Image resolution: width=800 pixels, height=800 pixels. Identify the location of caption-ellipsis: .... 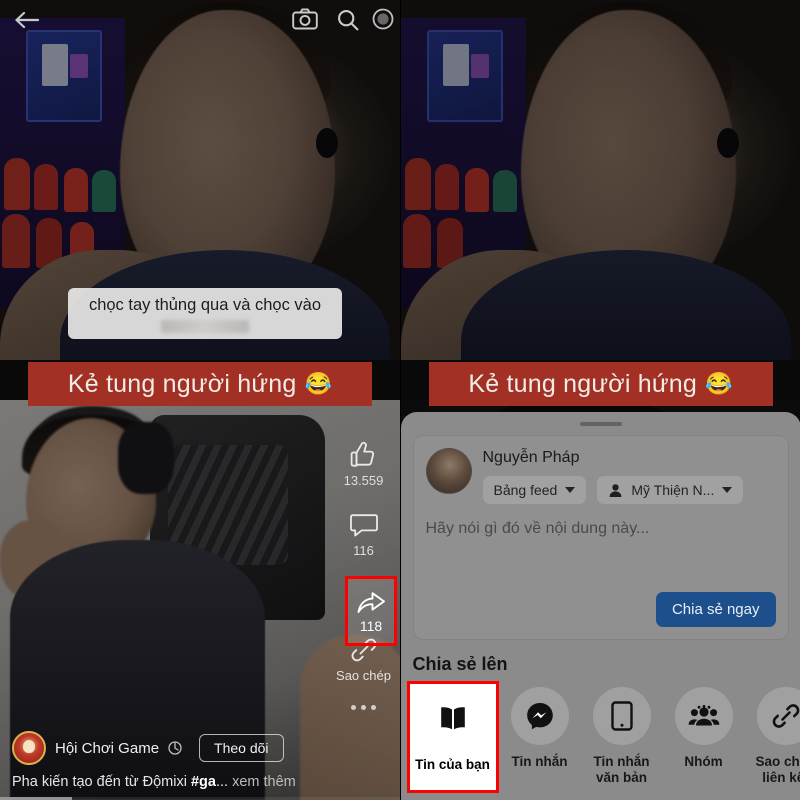
(222, 782).